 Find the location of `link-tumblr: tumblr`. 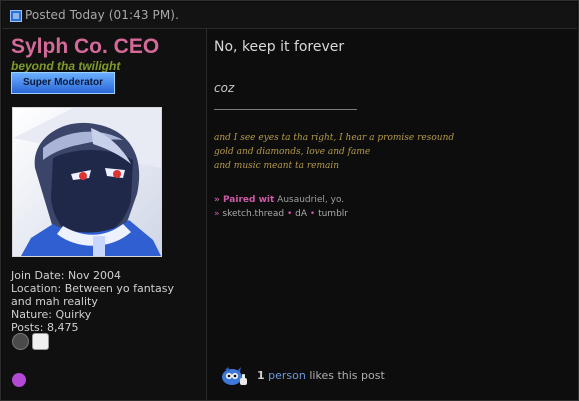

link-tumblr: tumblr is located at coordinates (333, 214).